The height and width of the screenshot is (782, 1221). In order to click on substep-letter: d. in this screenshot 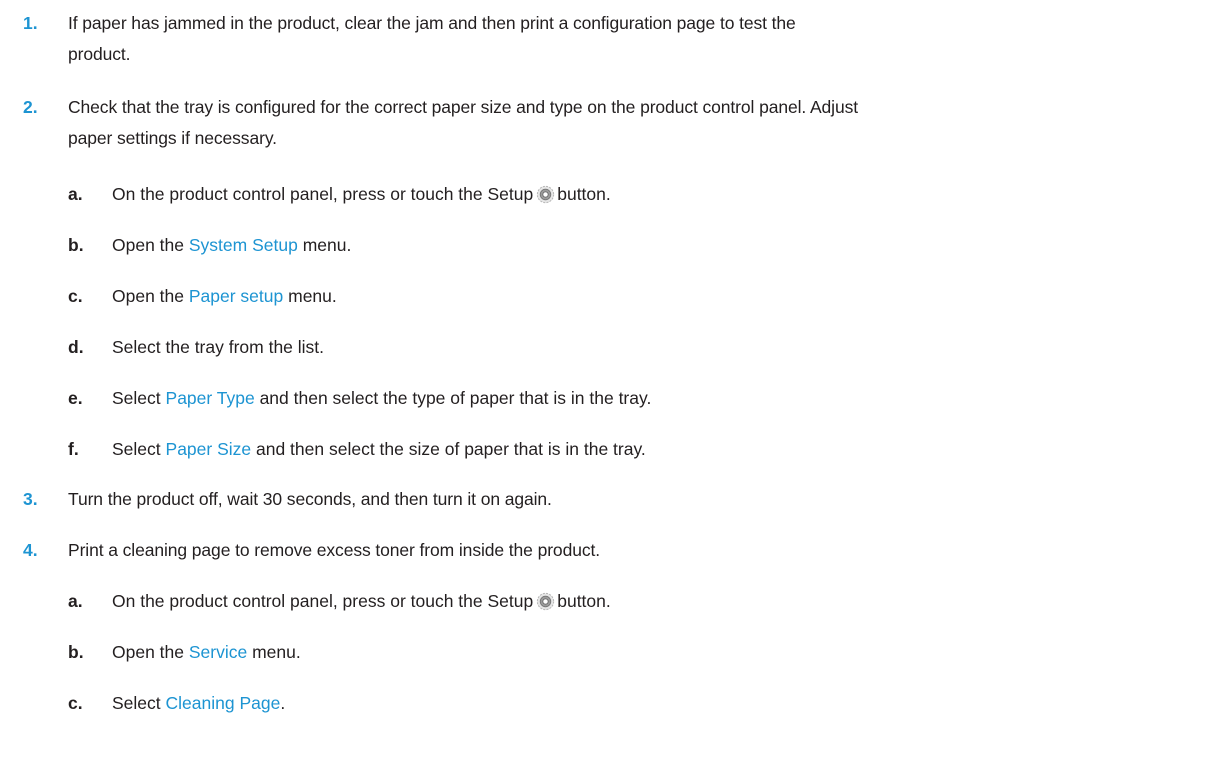, I will do `click(76, 347)`.